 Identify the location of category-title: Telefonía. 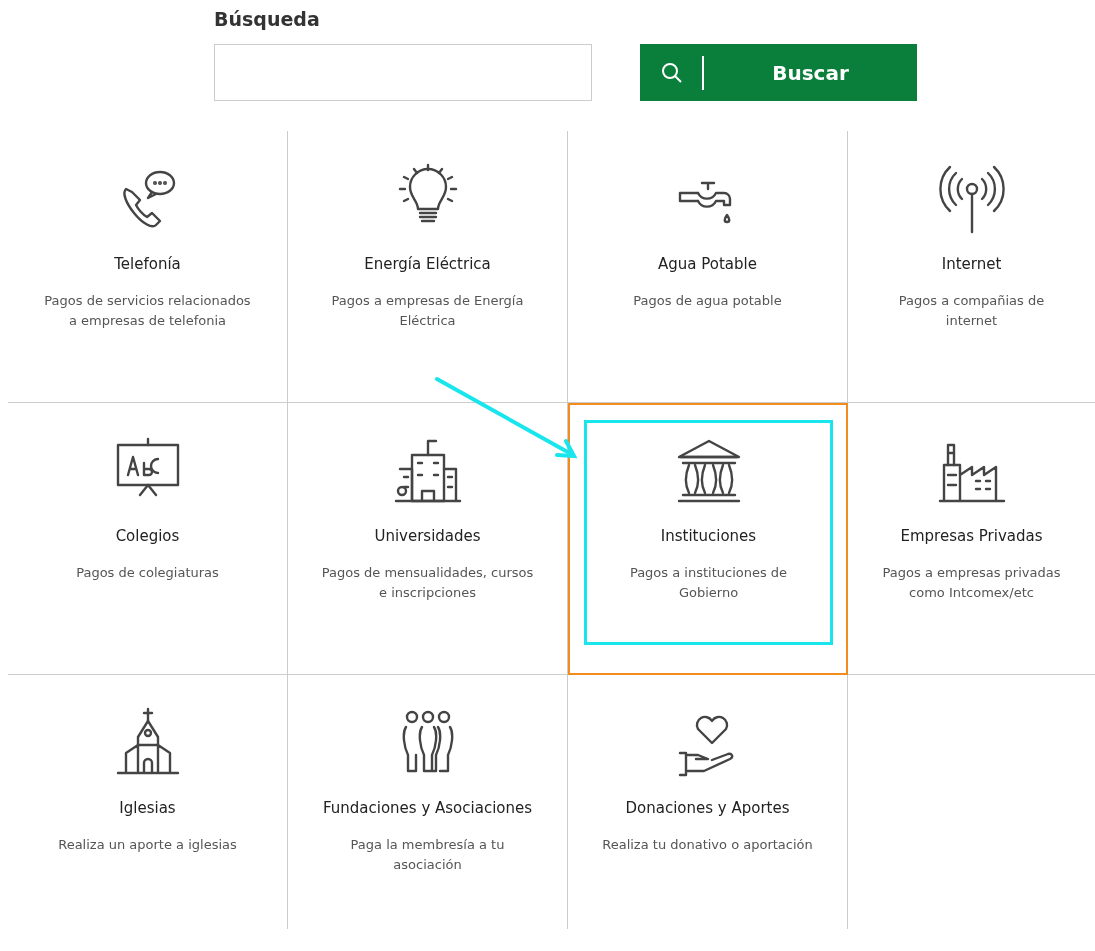
(147, 264).